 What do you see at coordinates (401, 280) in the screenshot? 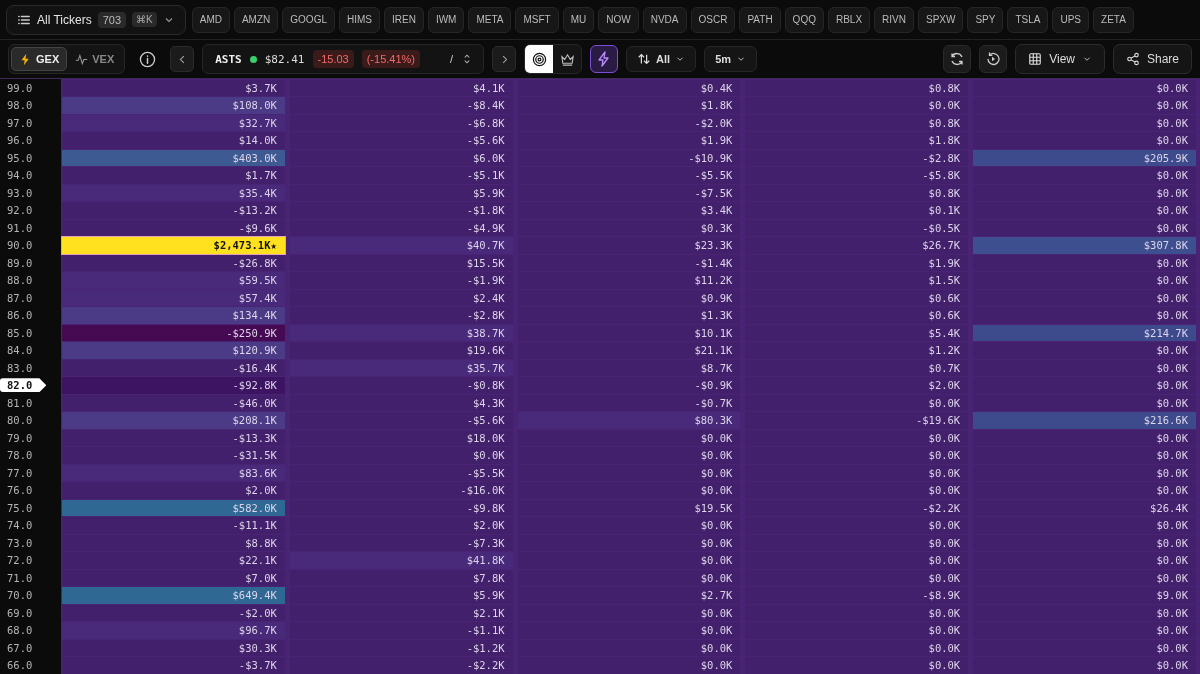
I see `heatmap-cell: -$1.9K` at bounding box center [401, 280].